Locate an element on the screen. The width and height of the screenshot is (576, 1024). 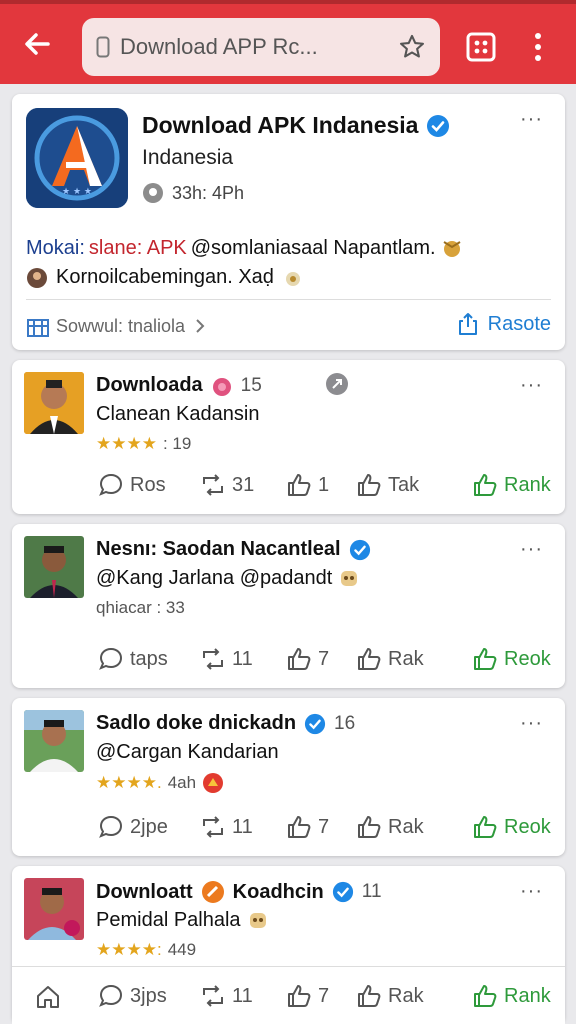
repost-button: 31 is located at coordinates (227, 485).